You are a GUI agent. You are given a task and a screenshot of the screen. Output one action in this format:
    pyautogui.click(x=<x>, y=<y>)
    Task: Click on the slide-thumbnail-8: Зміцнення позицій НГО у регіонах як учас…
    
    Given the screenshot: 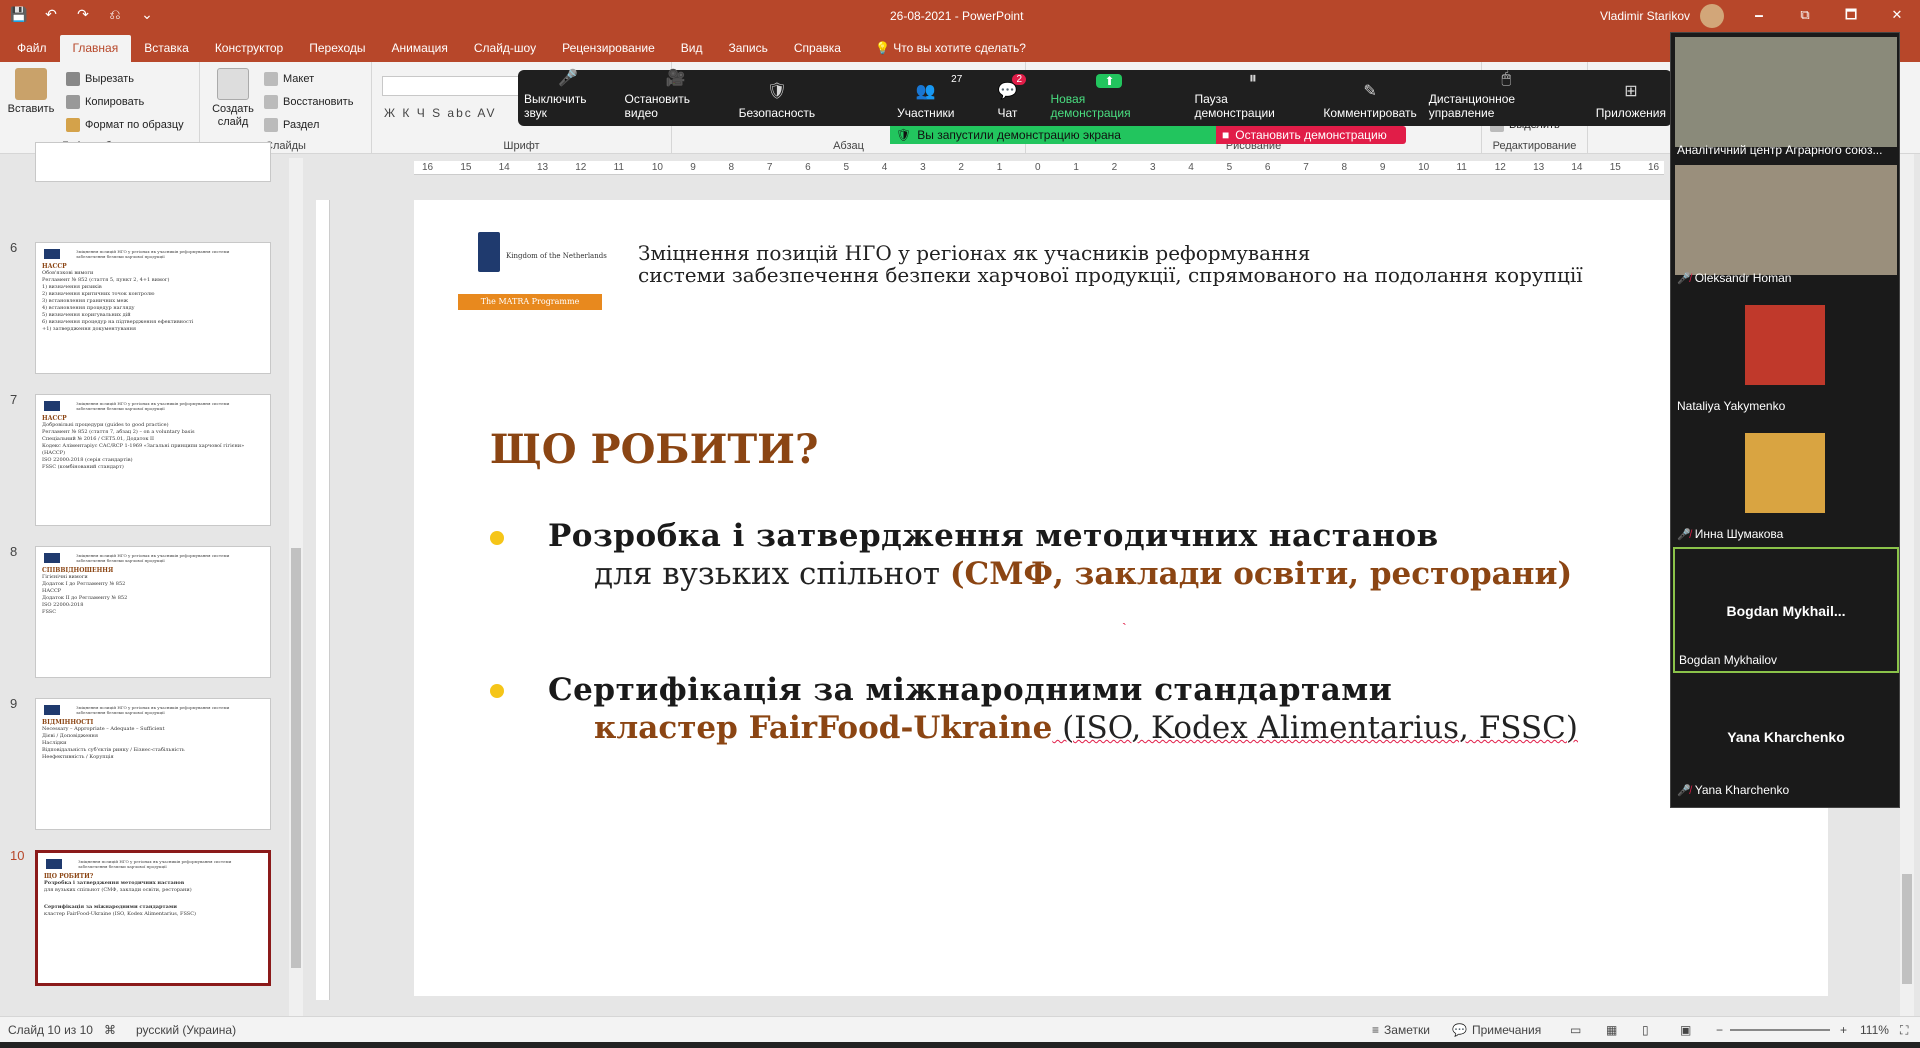 What is the action you would take?
    pyautogui.click(x=153, y=612)
    